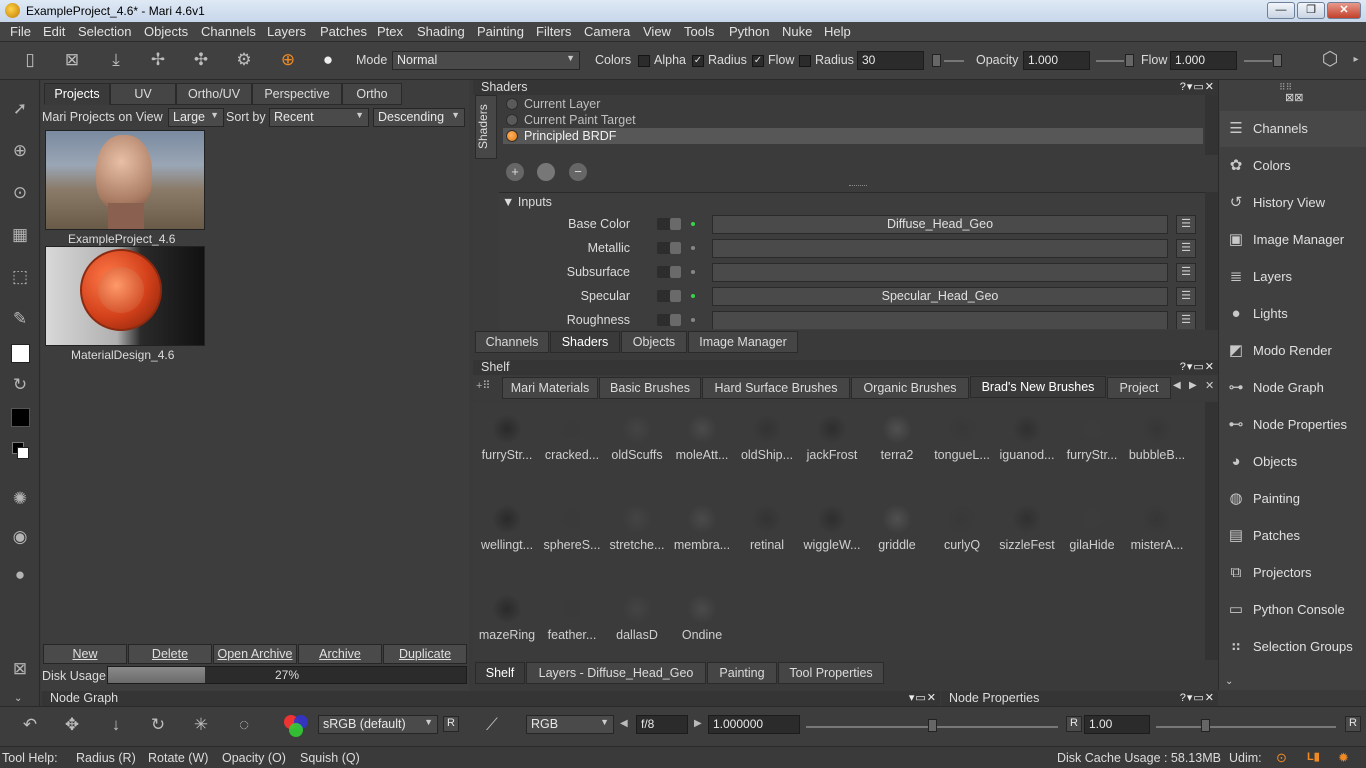 The width and height of the screenshot is (1366, 768). What do you see at coordinates (1177, 385) in the screenshot?
I see `scroll-tabs-left-icon: ◀` at bounding box center [1177, 385].